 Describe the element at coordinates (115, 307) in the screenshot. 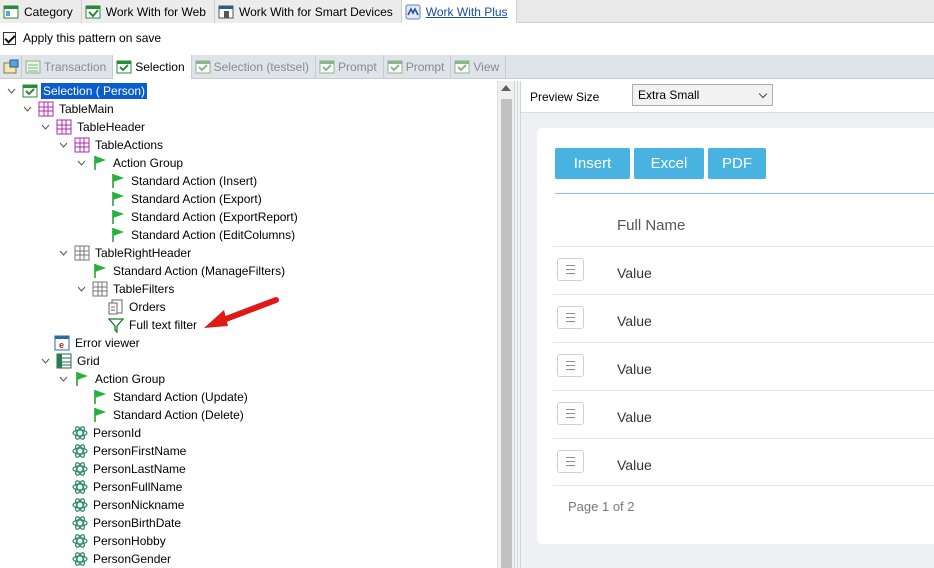

I see `orders-icon` at that location.